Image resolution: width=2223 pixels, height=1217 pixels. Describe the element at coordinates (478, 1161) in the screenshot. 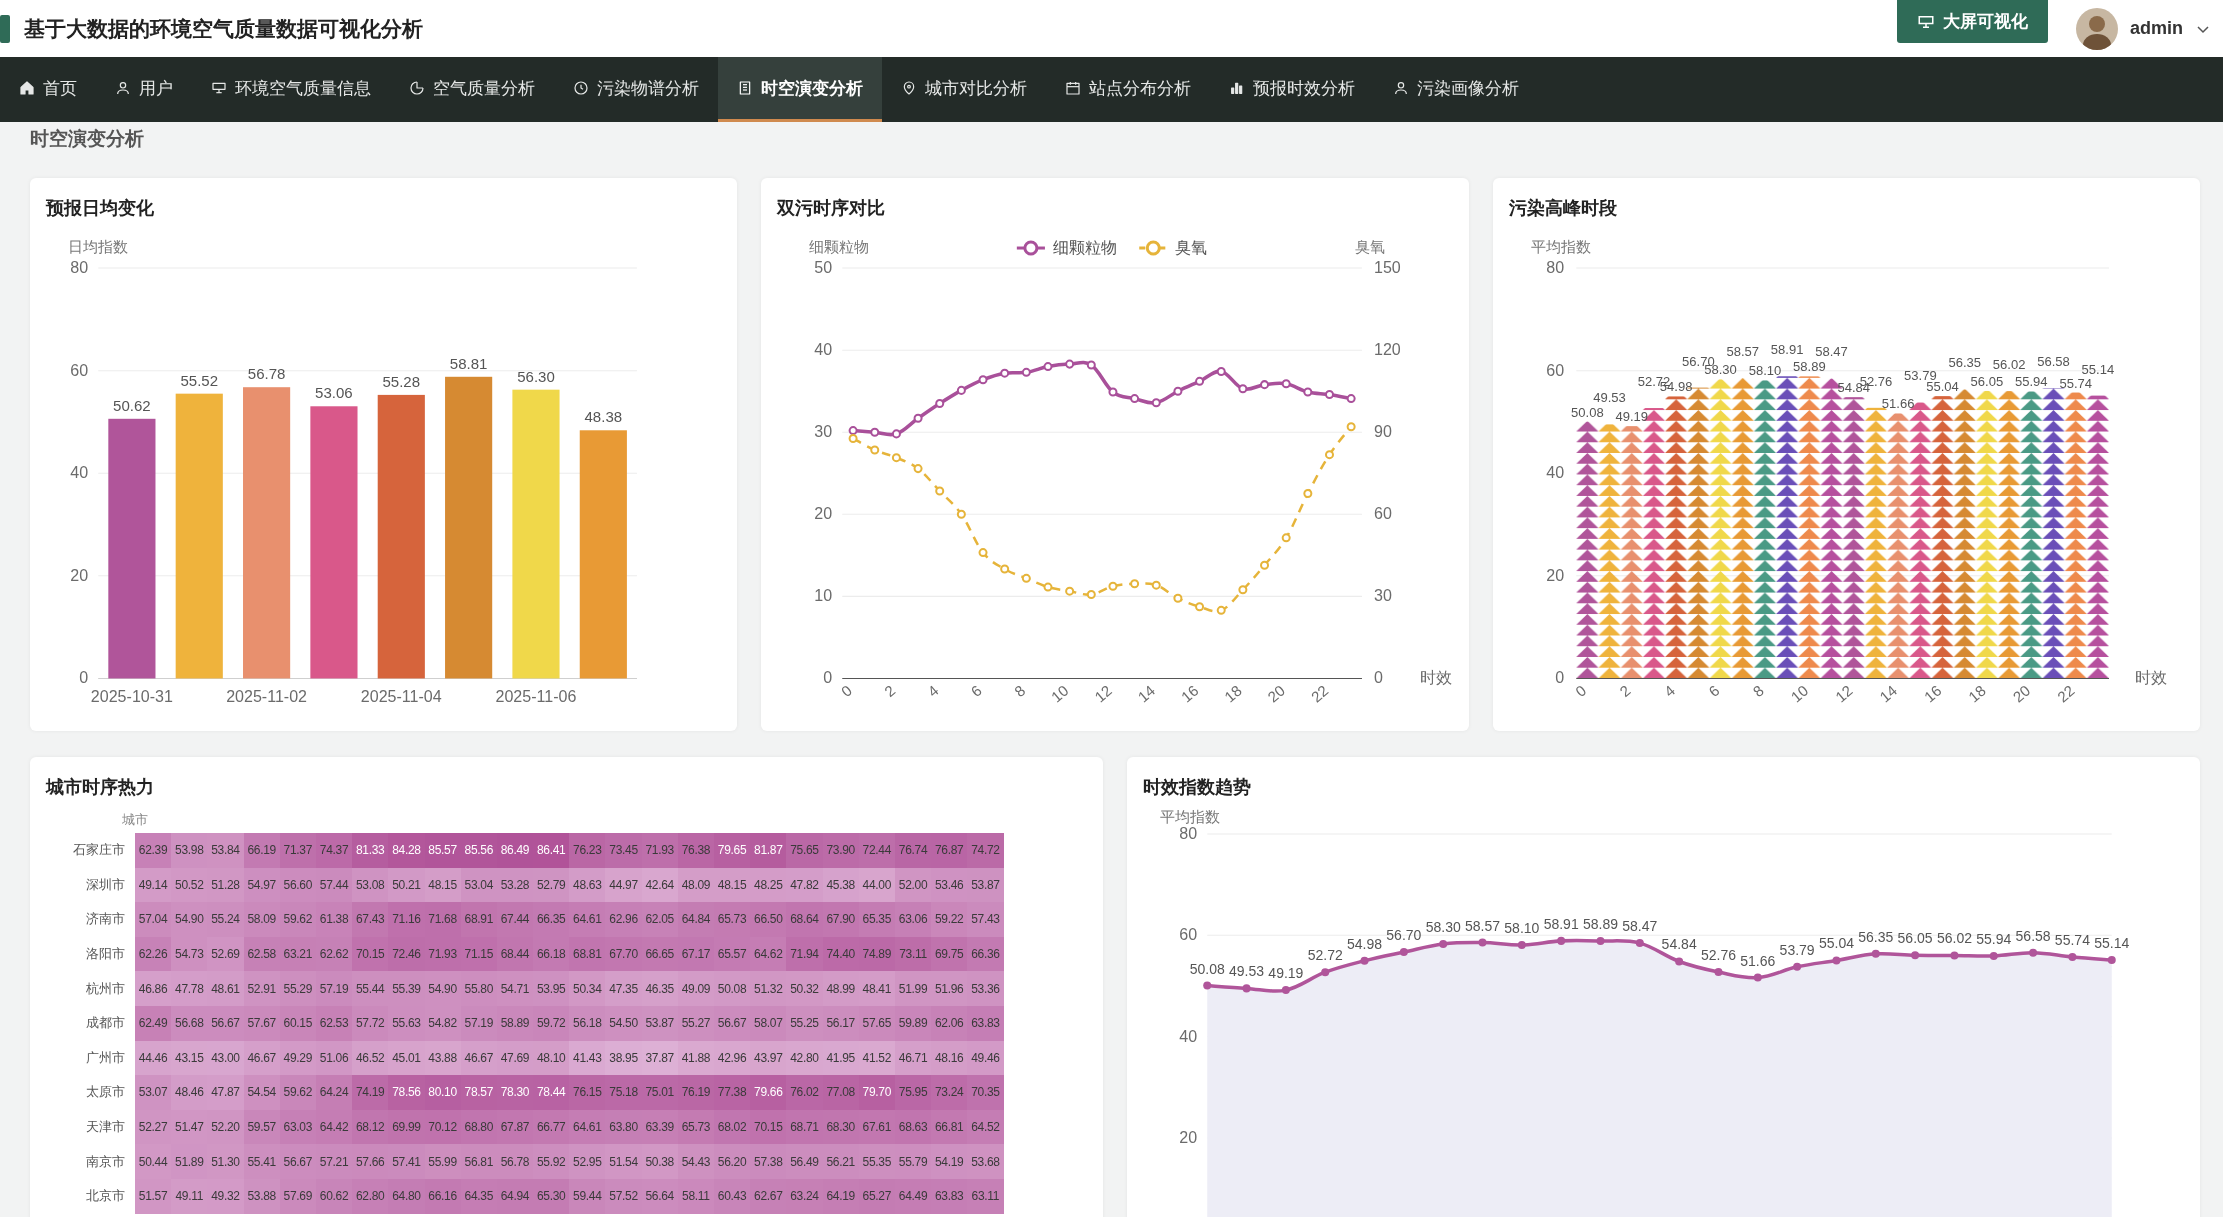

I see `heatmap-cell: 56.81` at that location.